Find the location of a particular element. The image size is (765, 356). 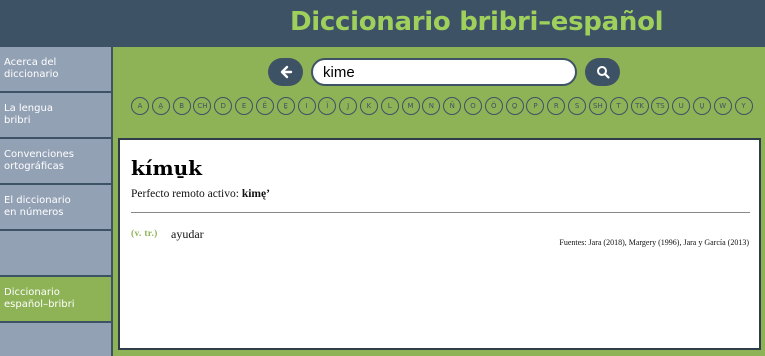

header: Diccionario bribri–español is located at coordinates (382, 23).